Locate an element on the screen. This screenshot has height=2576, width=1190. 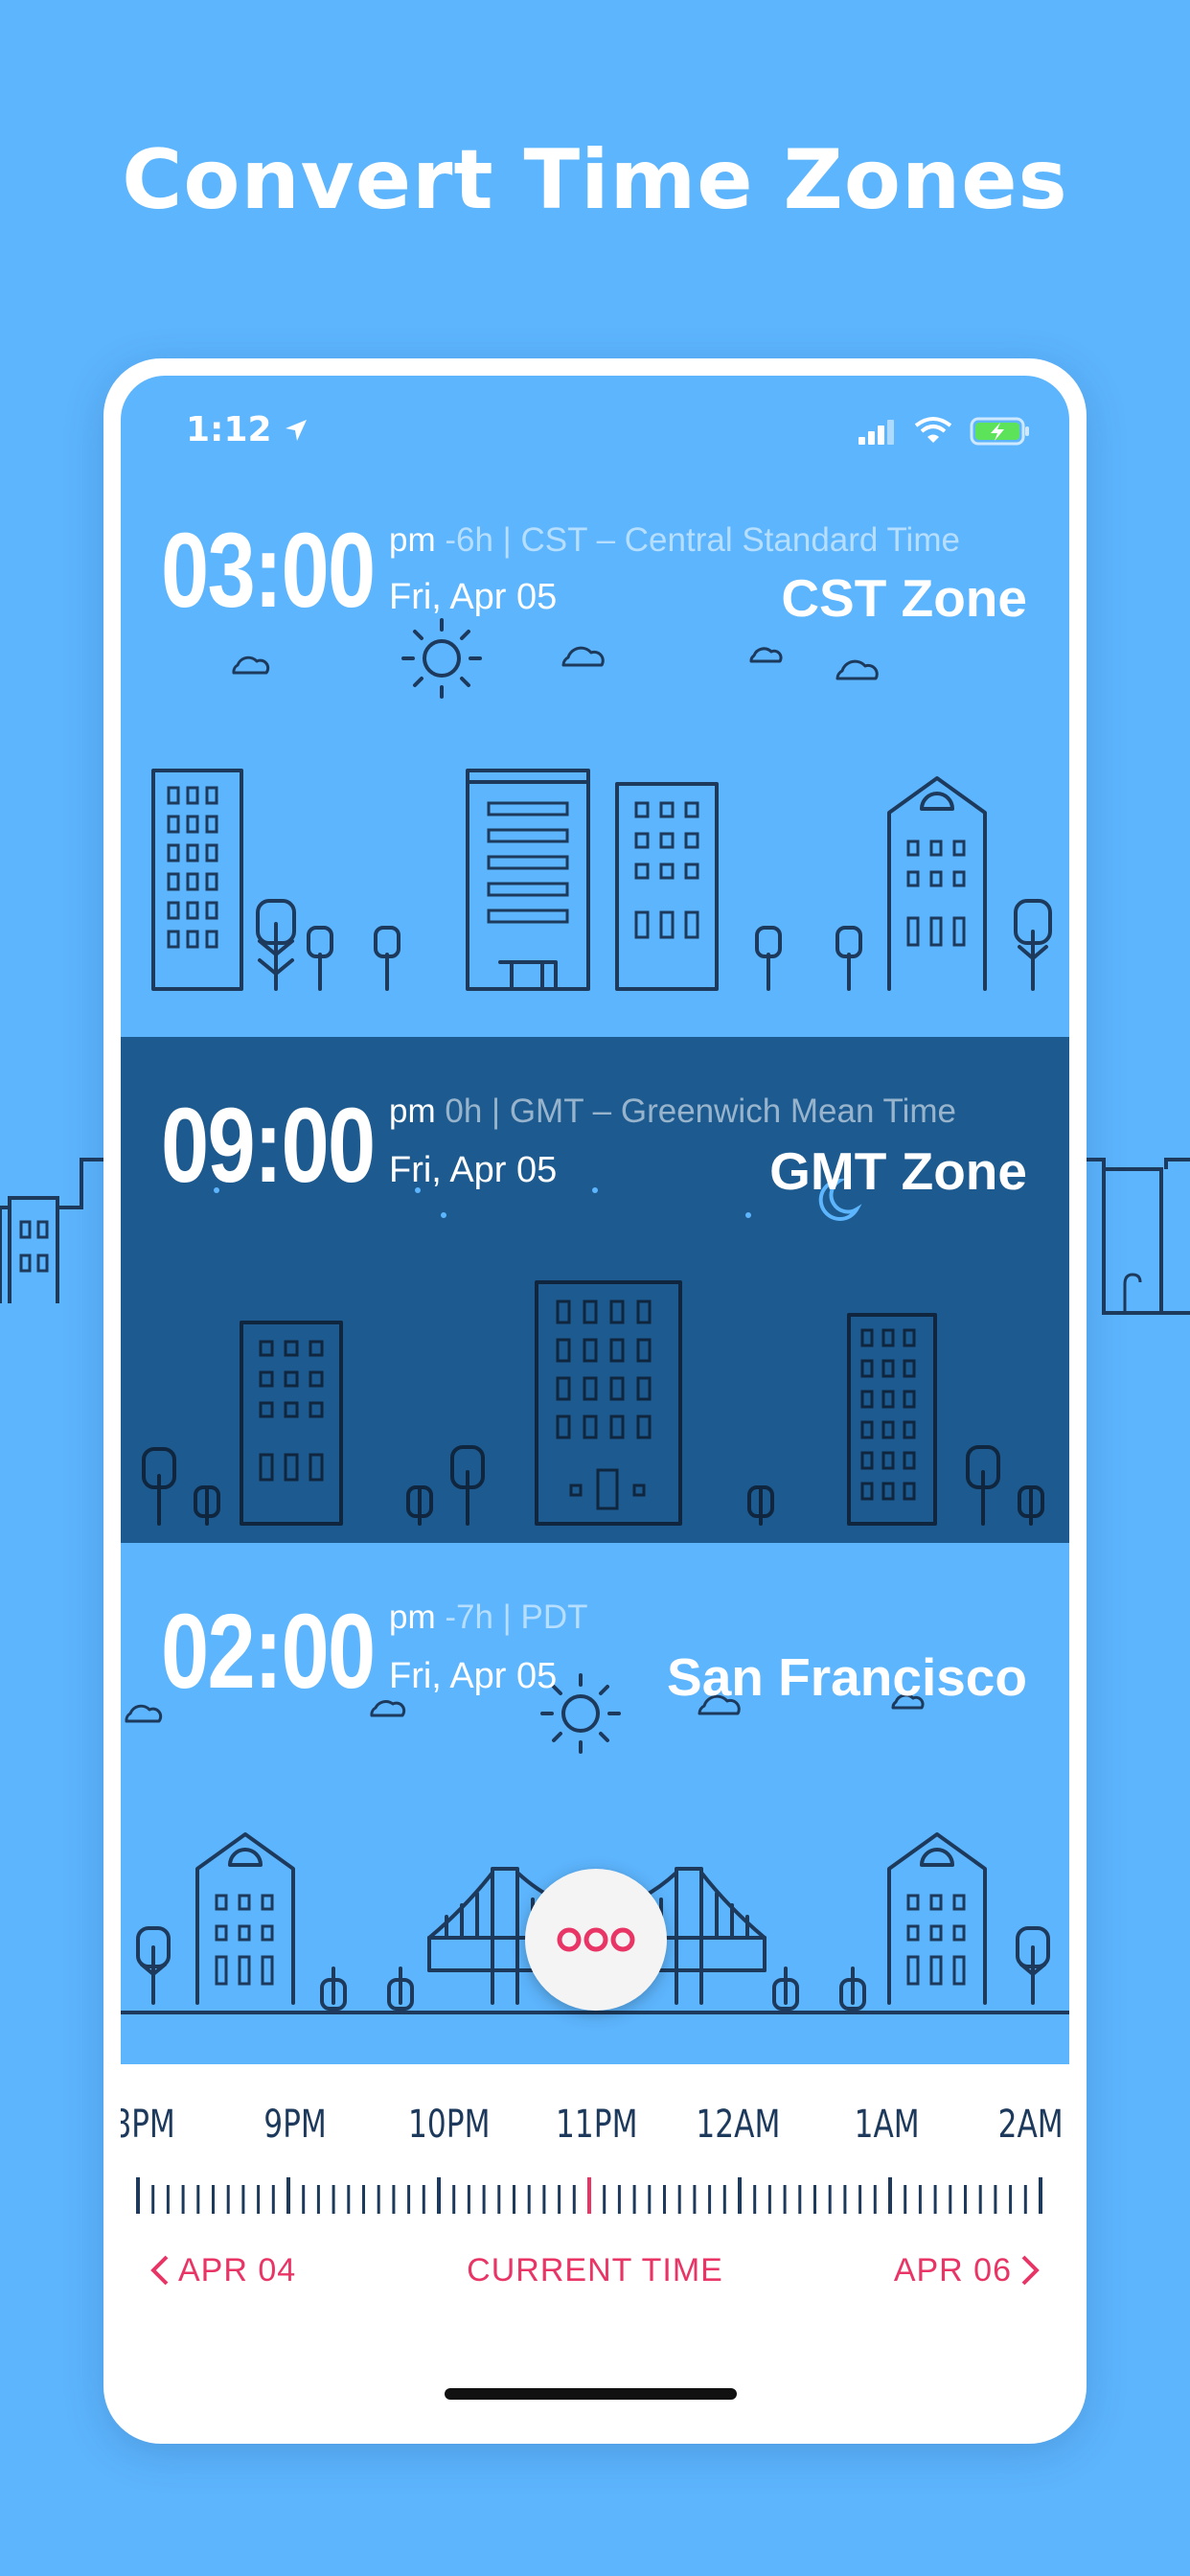
zone-offset: 0h | GMT – Greenwich Mean Time is located at coordinates (701, 1111).